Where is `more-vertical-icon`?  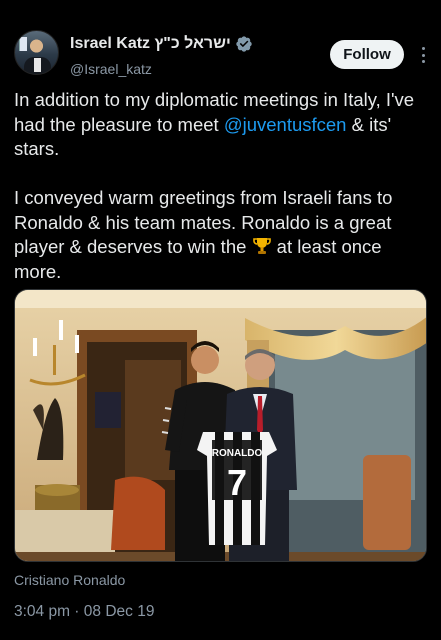
more-vertical-icon is located at coordinates (423, 55).